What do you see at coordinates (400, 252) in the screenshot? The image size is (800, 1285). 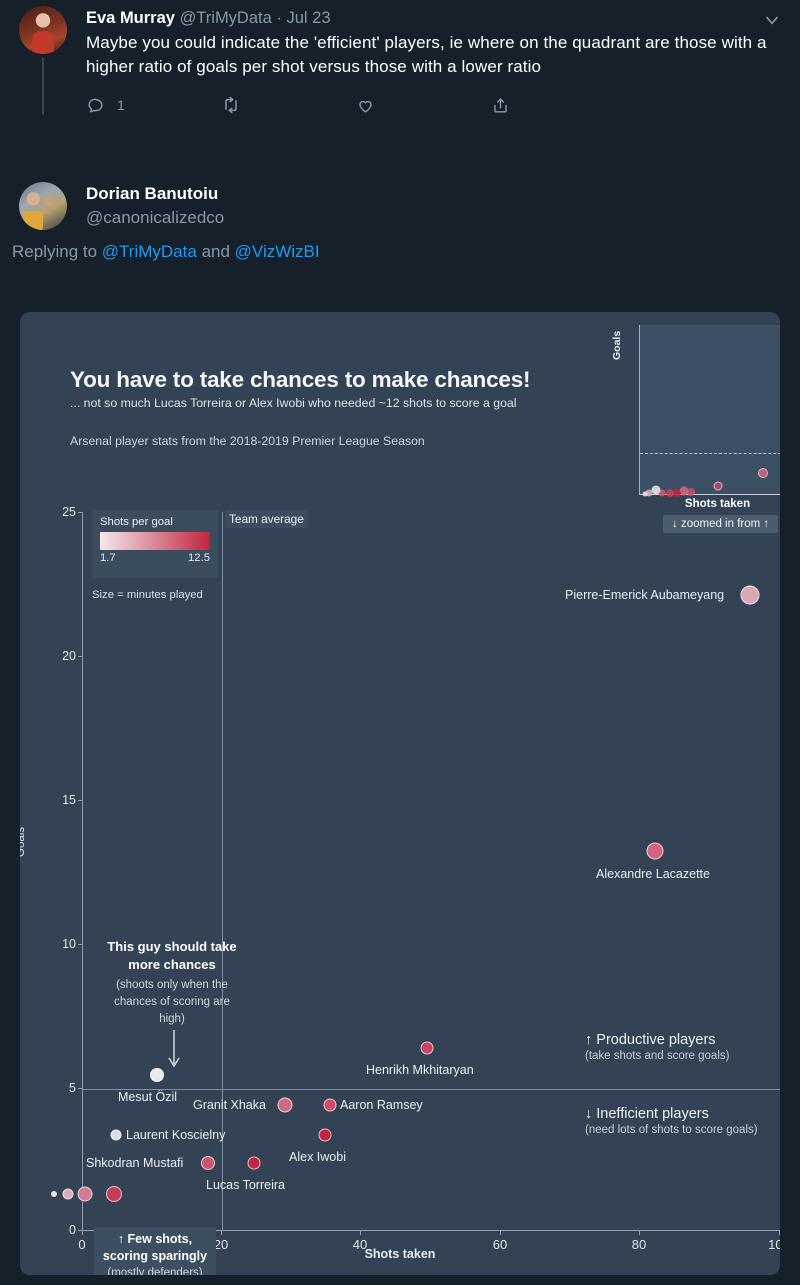 I see `replying-to-line: Replying to @TriMyData and @VizWizBI` at bounding box center [400, 252].